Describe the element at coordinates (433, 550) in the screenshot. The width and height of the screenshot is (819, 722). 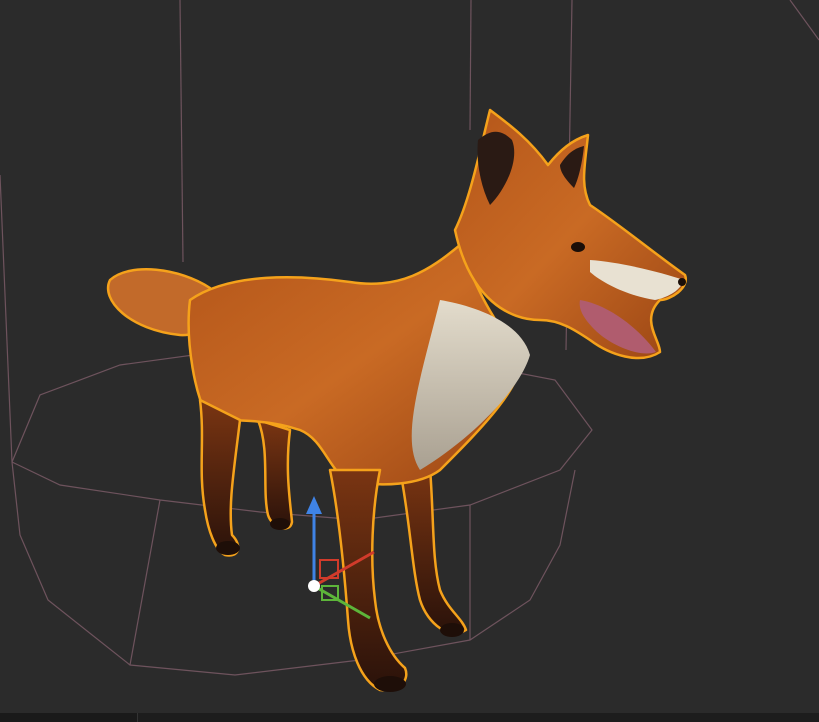
I see `front-leg-back` at that location.